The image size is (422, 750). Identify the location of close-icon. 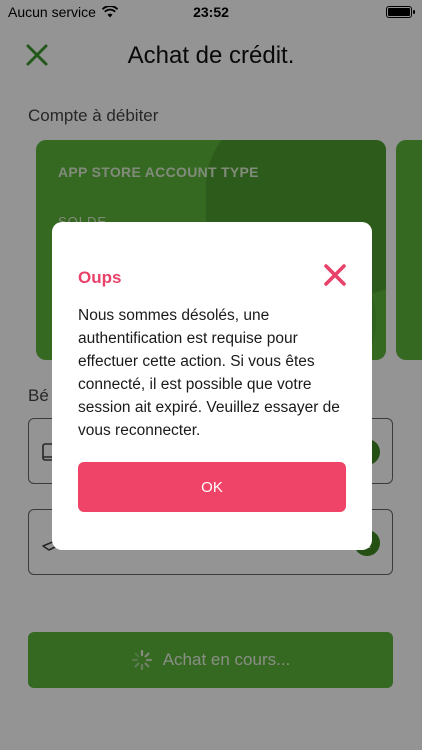
(335, 275).